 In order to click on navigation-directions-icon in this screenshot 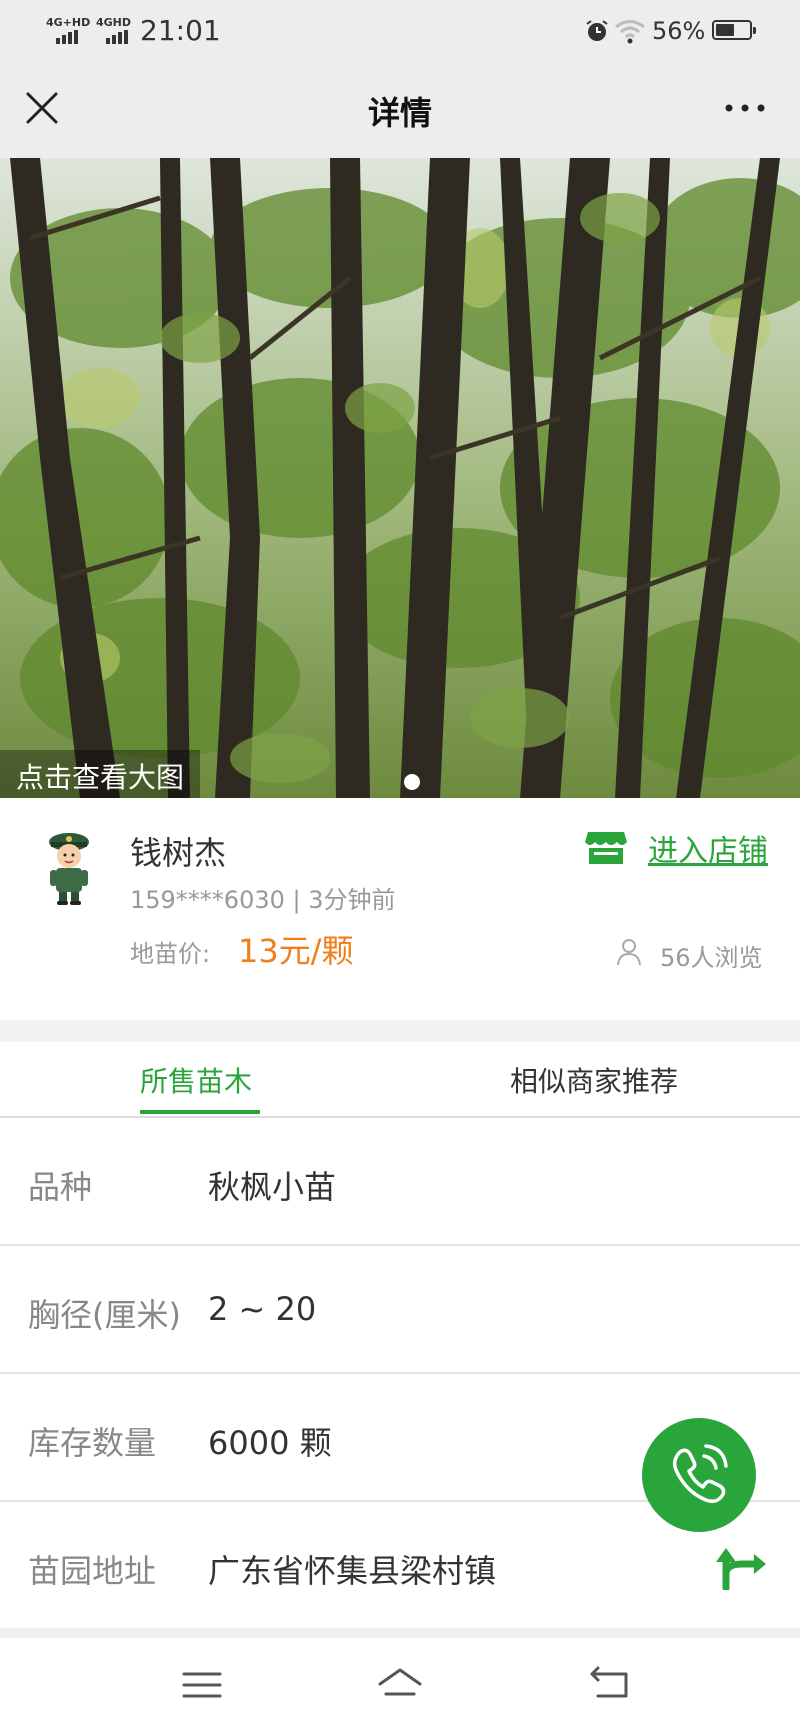, I will do `click(740, 1565)`.